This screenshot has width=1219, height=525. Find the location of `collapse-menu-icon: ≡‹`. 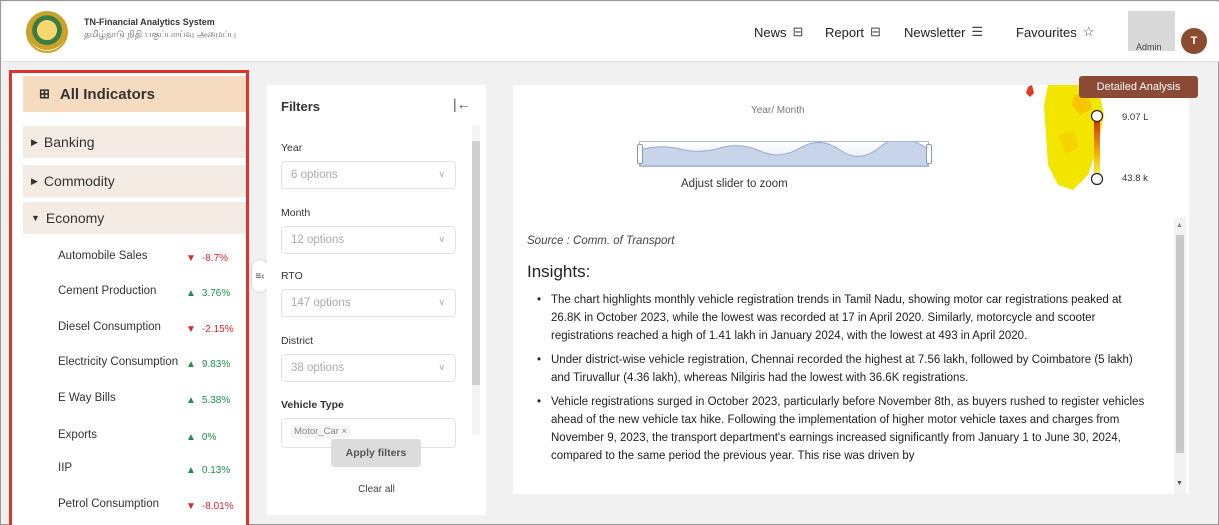

collapse-menu-icon: ≡‹ is located at coordinates (260, 276).